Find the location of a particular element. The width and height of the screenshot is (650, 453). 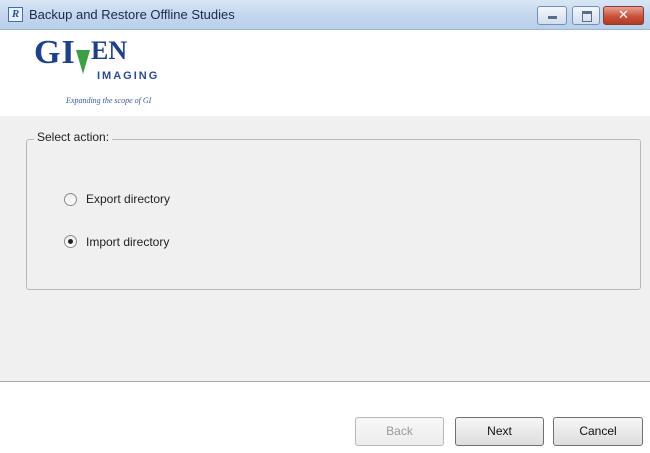

maximize-icon is located at coordinates (587, 16).